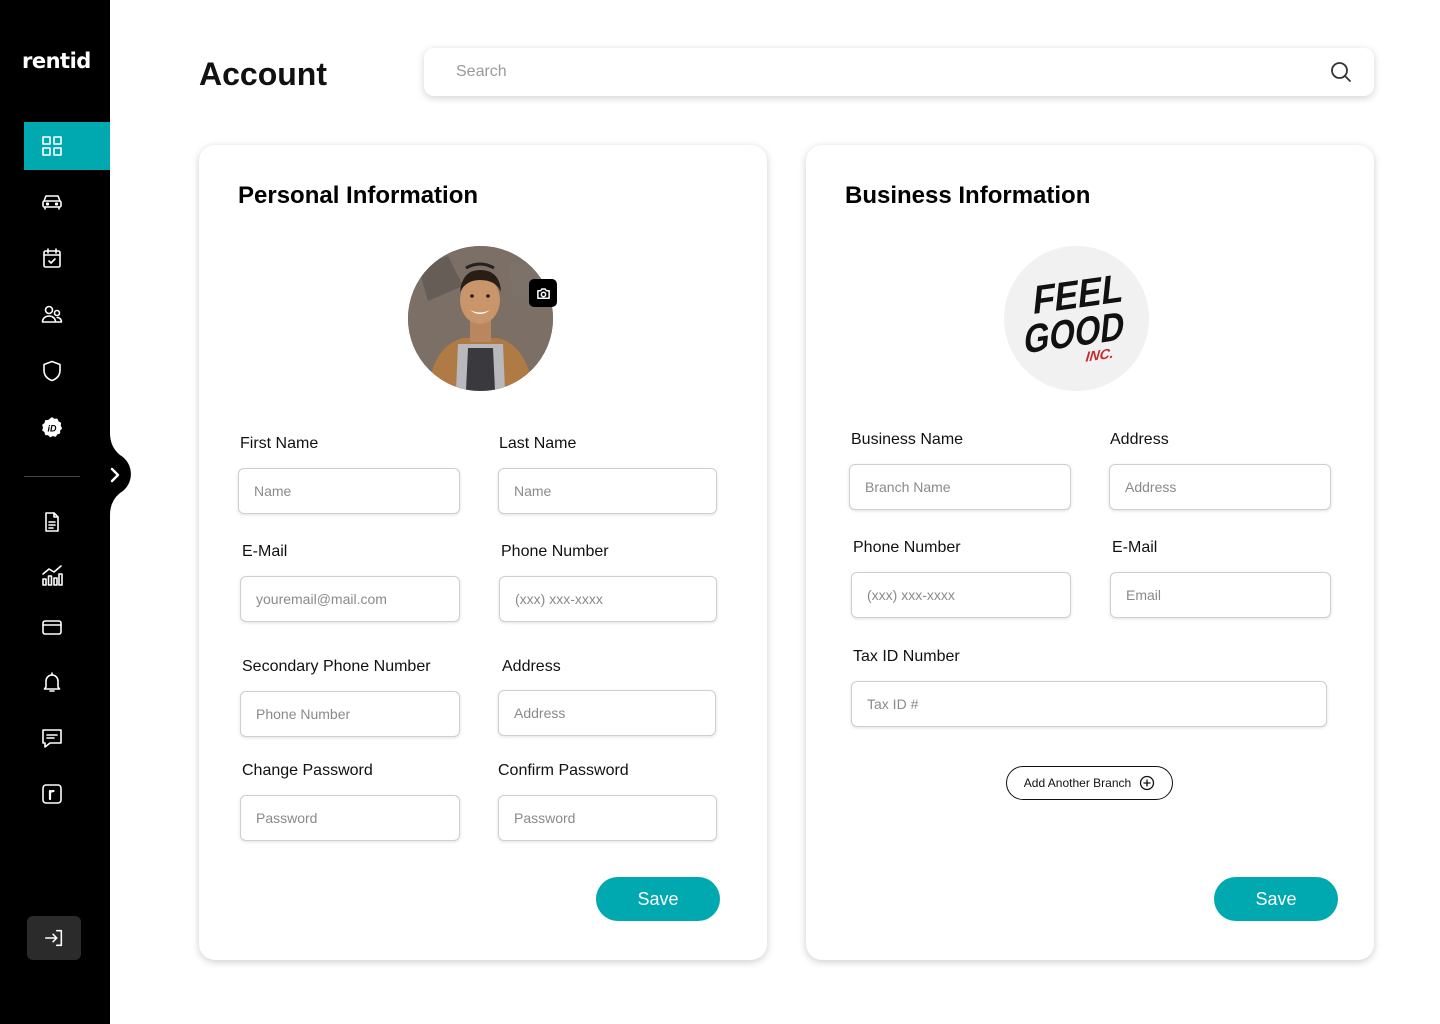 The height and width of the screenshot is (1024, 1440). What do you see at coordinates (1220, 595) in the screenshot?
I see `business-email-field` at bounding box center [1220, 595].